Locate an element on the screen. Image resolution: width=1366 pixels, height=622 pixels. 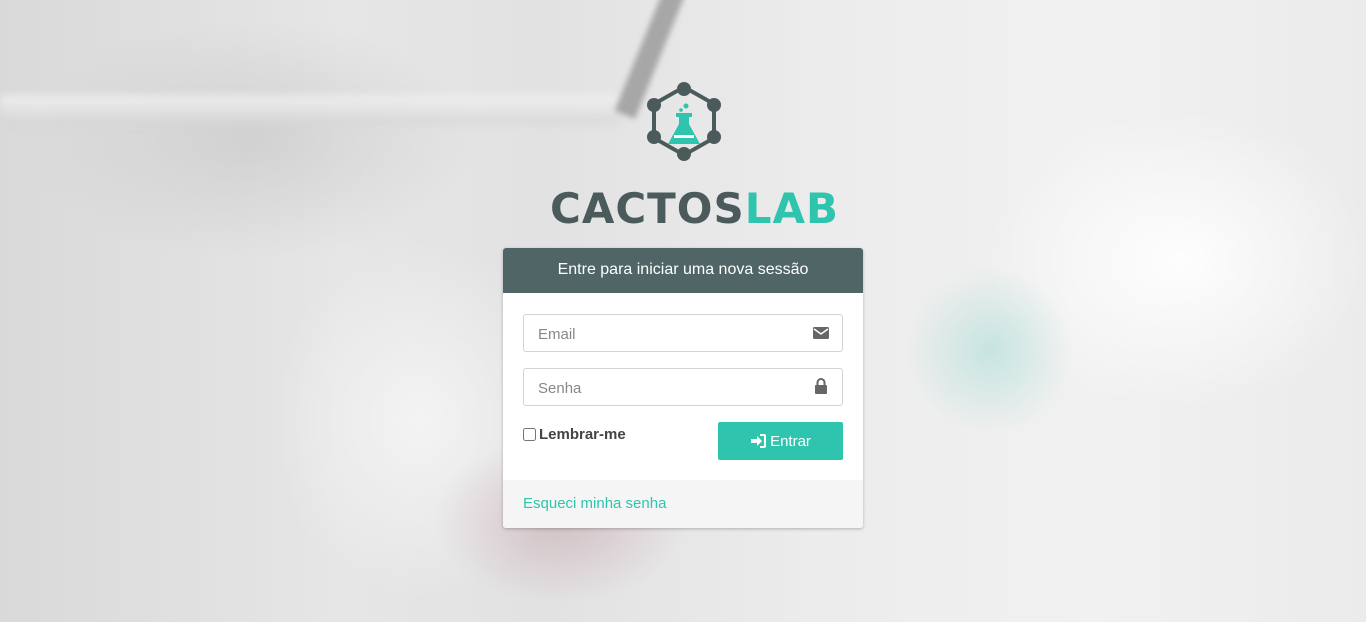
remember-me: Lembrar-me is located at coordinates (574, 434).